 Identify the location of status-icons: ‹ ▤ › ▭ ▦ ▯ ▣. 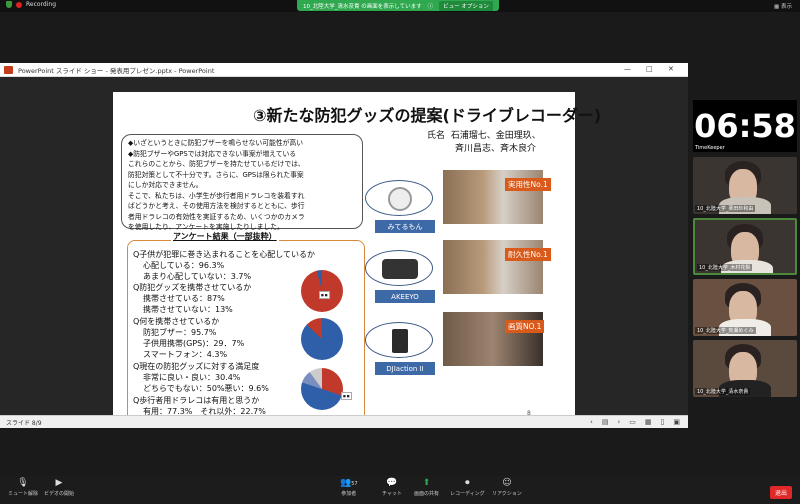
(635, 422).